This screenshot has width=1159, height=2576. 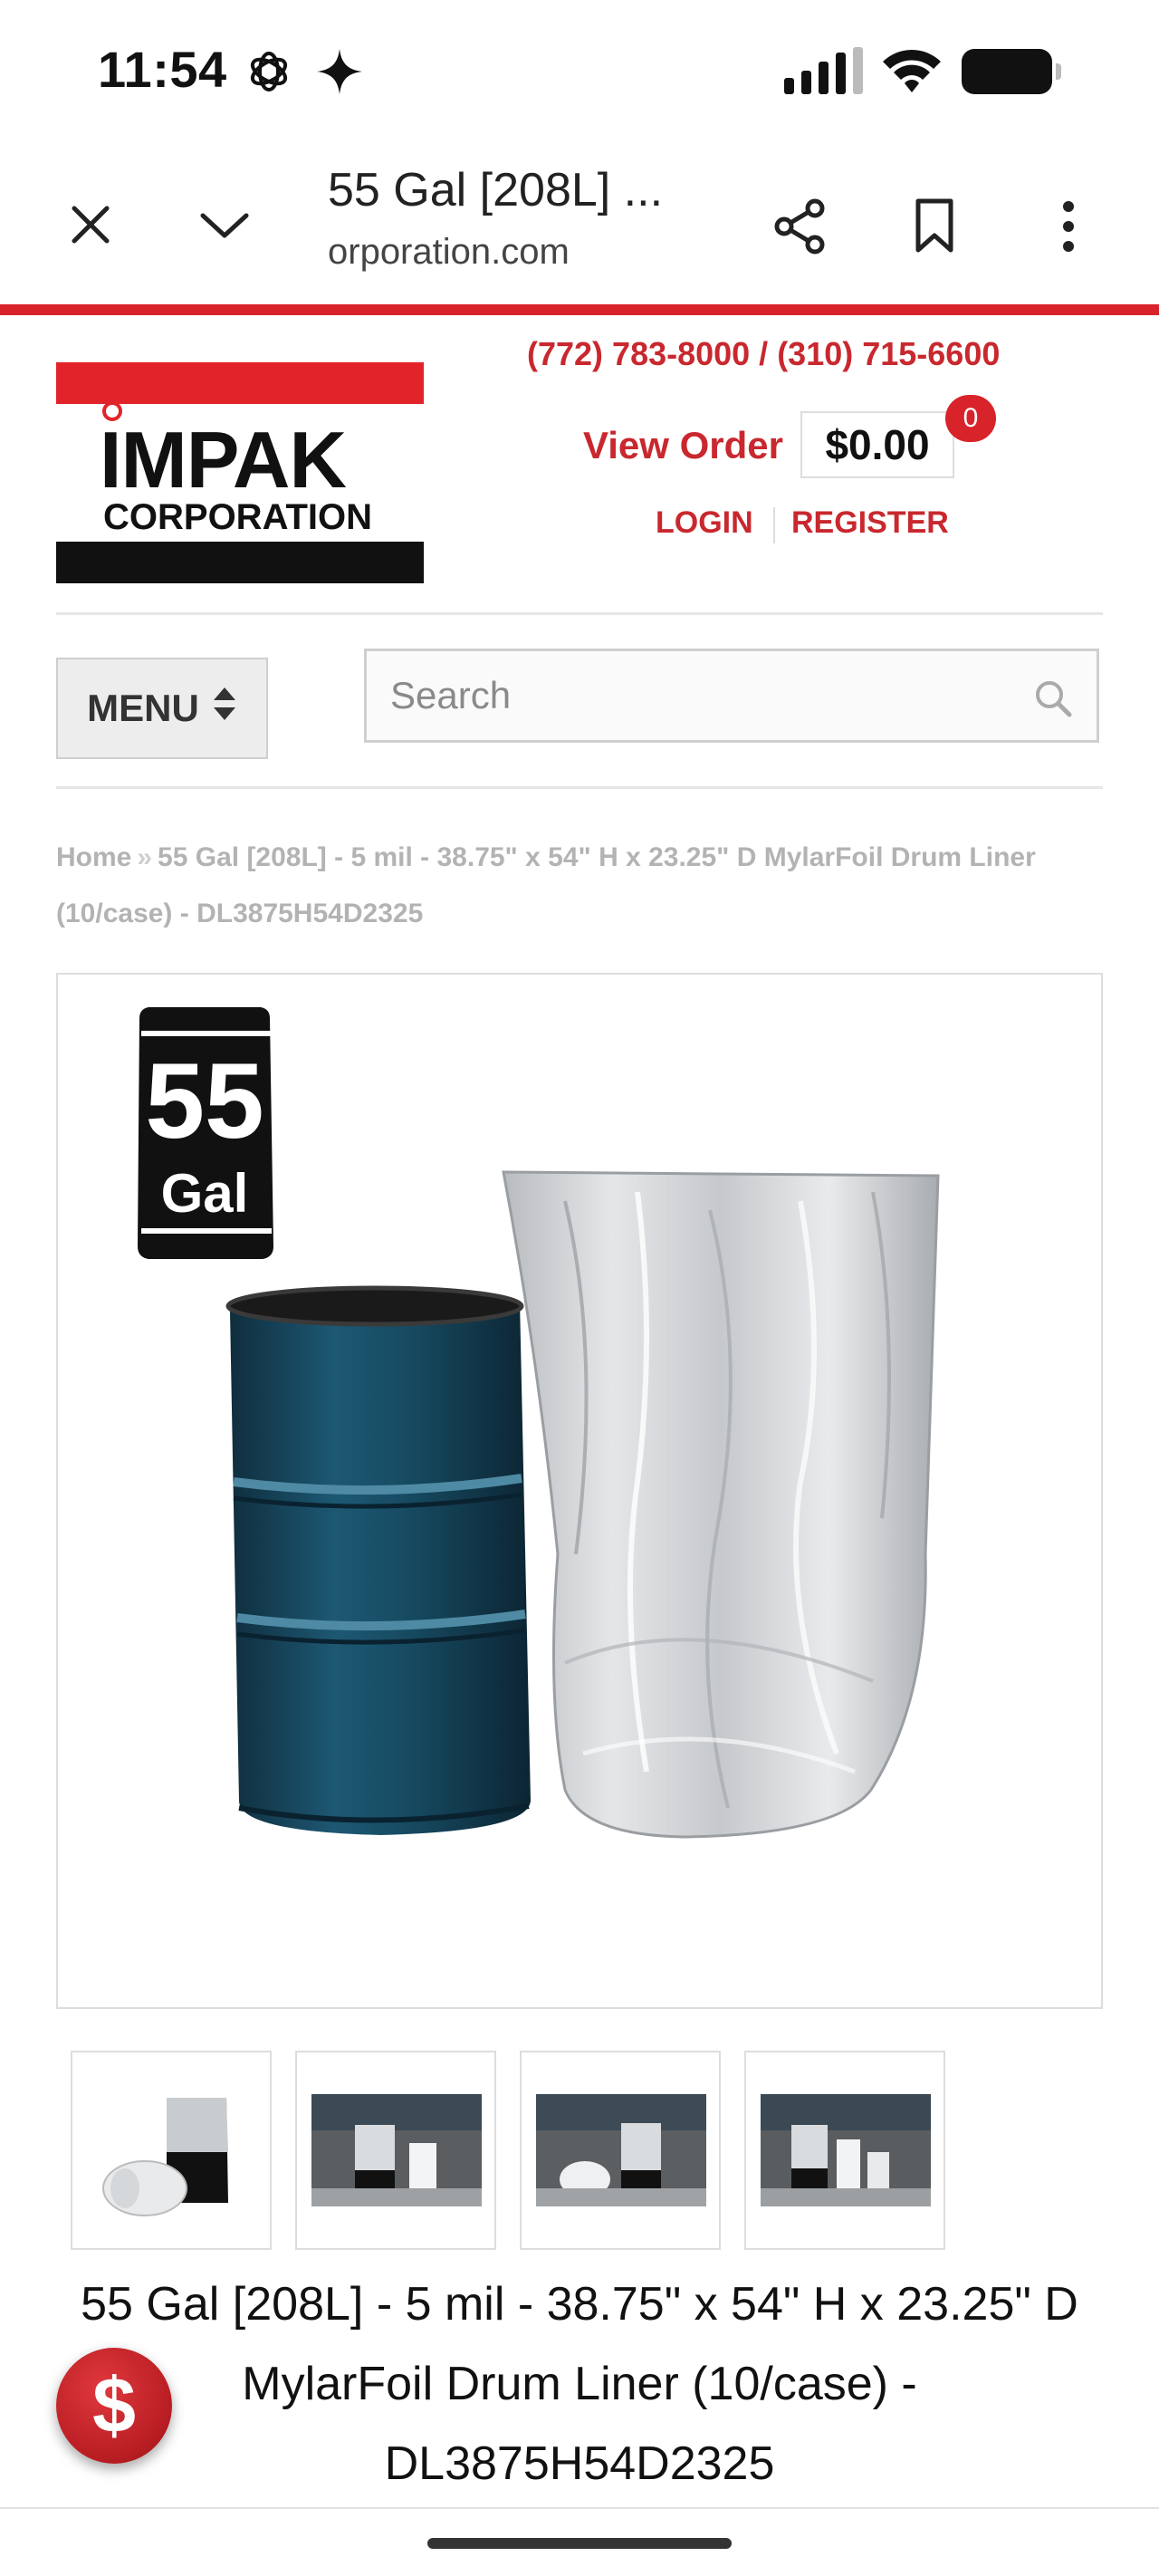 I want to click on thumbnail-strip, so click(x=523, y=2150).